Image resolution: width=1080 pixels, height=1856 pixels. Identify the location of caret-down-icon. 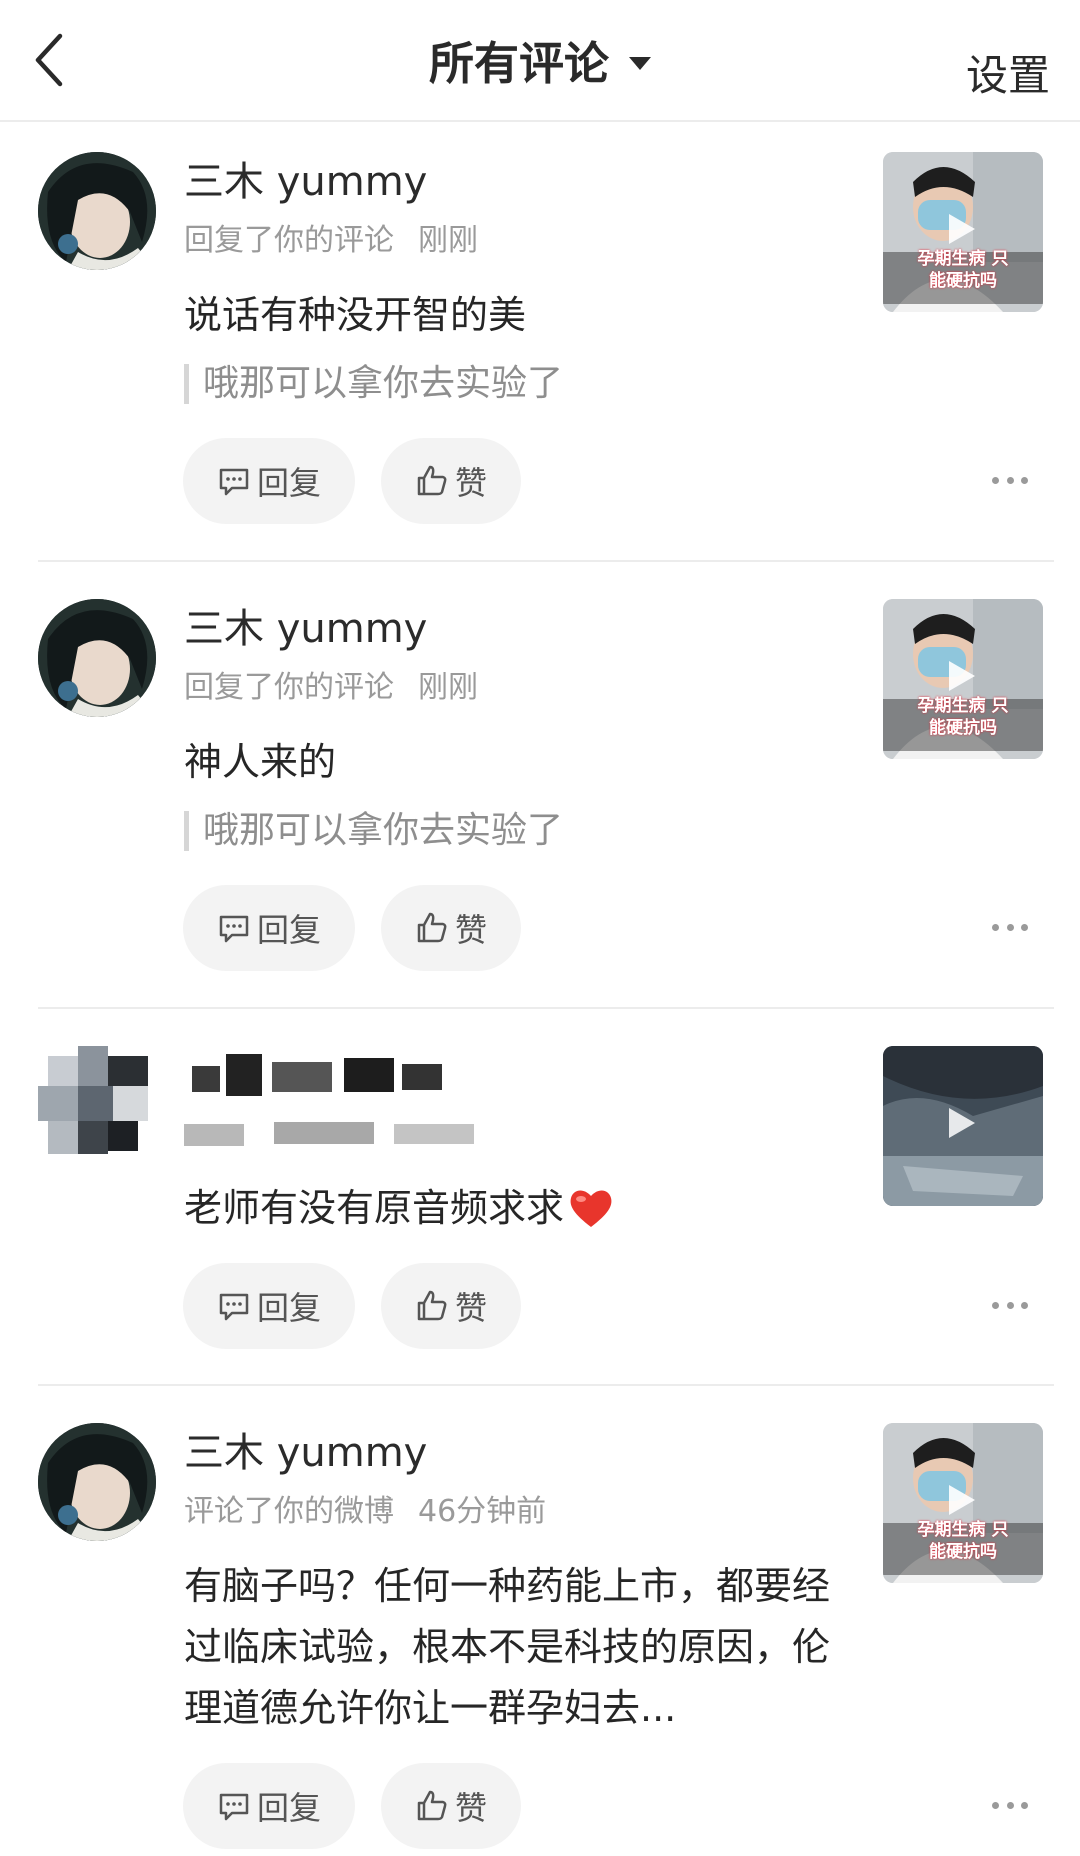
(640, 63).